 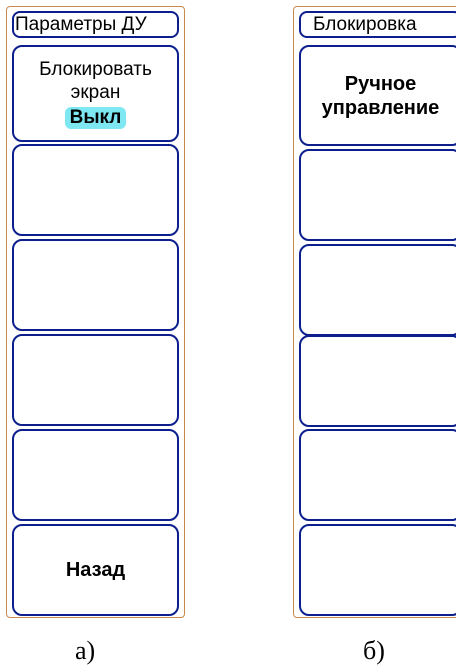 What do you see at coordinates (95, 69) in the screenshot?
I see `lock-screen-label-line1: Блокировать` at bounding box center [95, 69].